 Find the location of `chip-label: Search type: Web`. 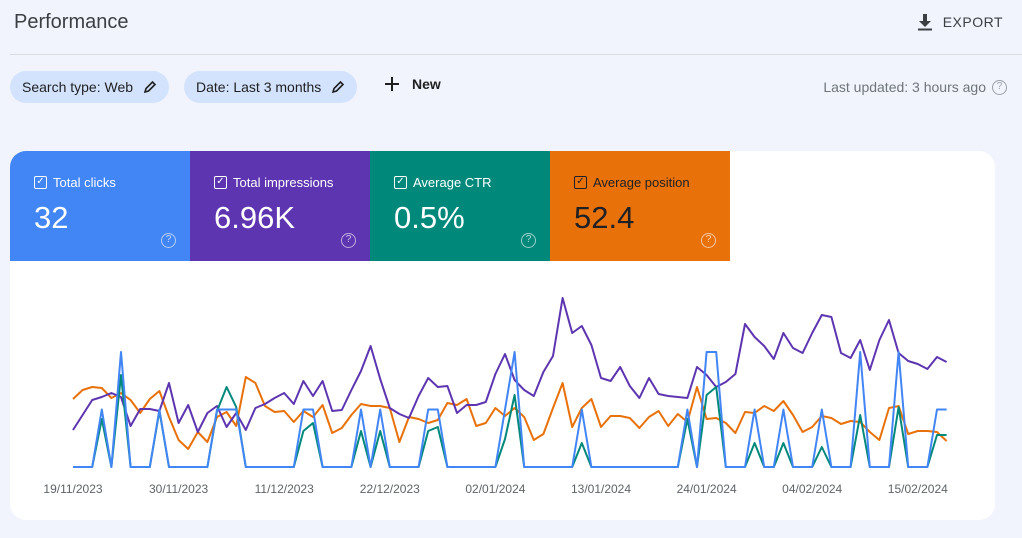

chip-label: Search type: Web is located at coordinates (78, 87).